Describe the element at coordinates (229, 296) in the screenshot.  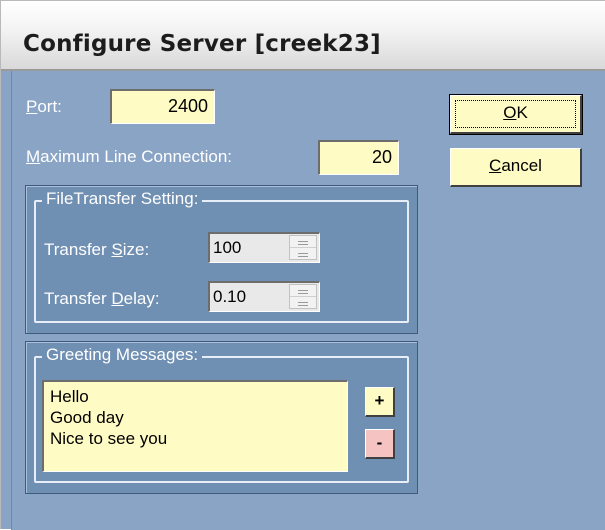
I see `transfer-delay-value: 0.10` at that location.